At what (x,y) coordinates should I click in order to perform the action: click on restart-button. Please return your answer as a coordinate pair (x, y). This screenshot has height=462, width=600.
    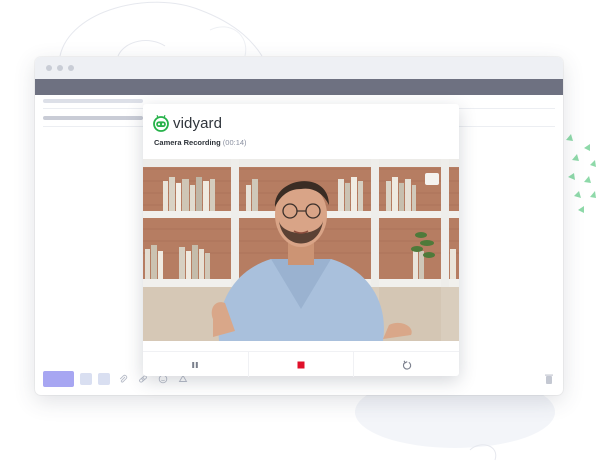
    Looking at the image, I should click on (406, 364).